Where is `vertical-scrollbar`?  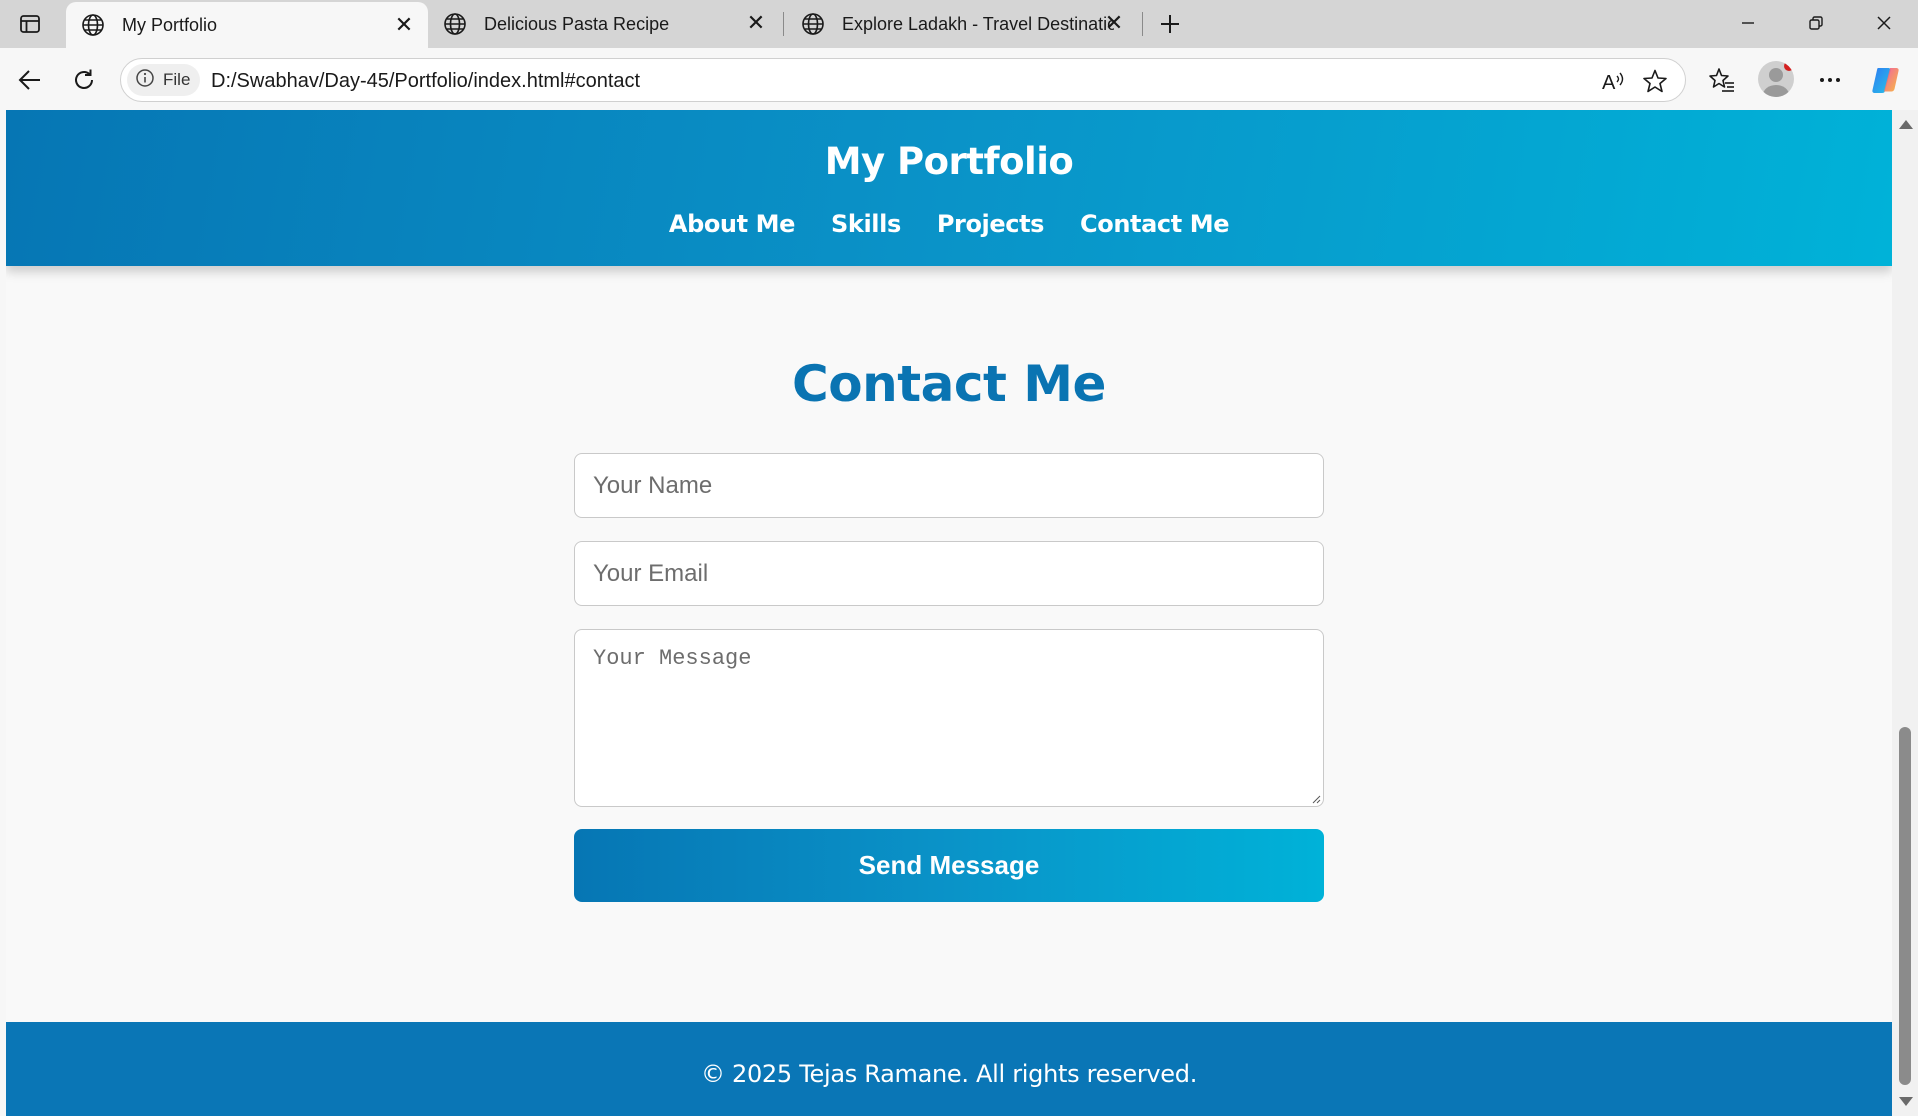
vertical-scrollbar is located at coordinates (1905, 613).